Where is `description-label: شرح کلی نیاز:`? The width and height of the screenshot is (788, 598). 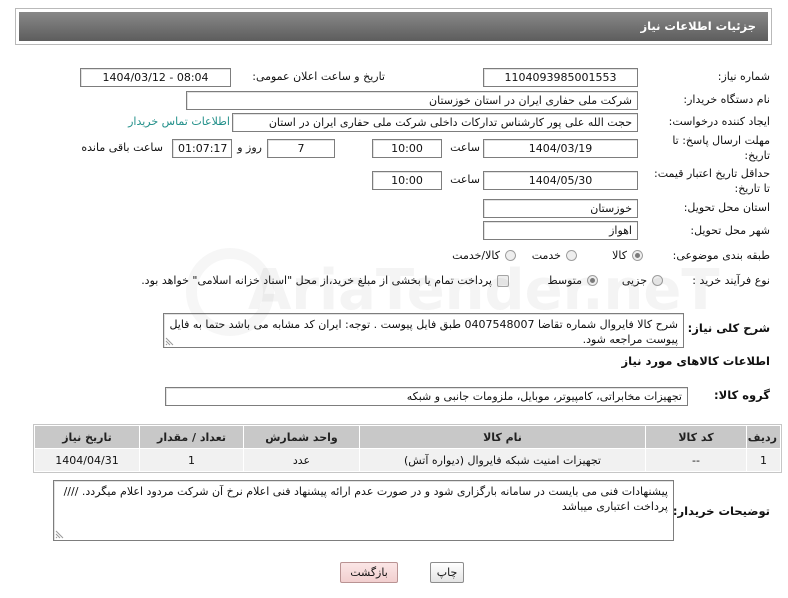
description-label: شرح کلی نیاز: is located at coordinates (728, 328).